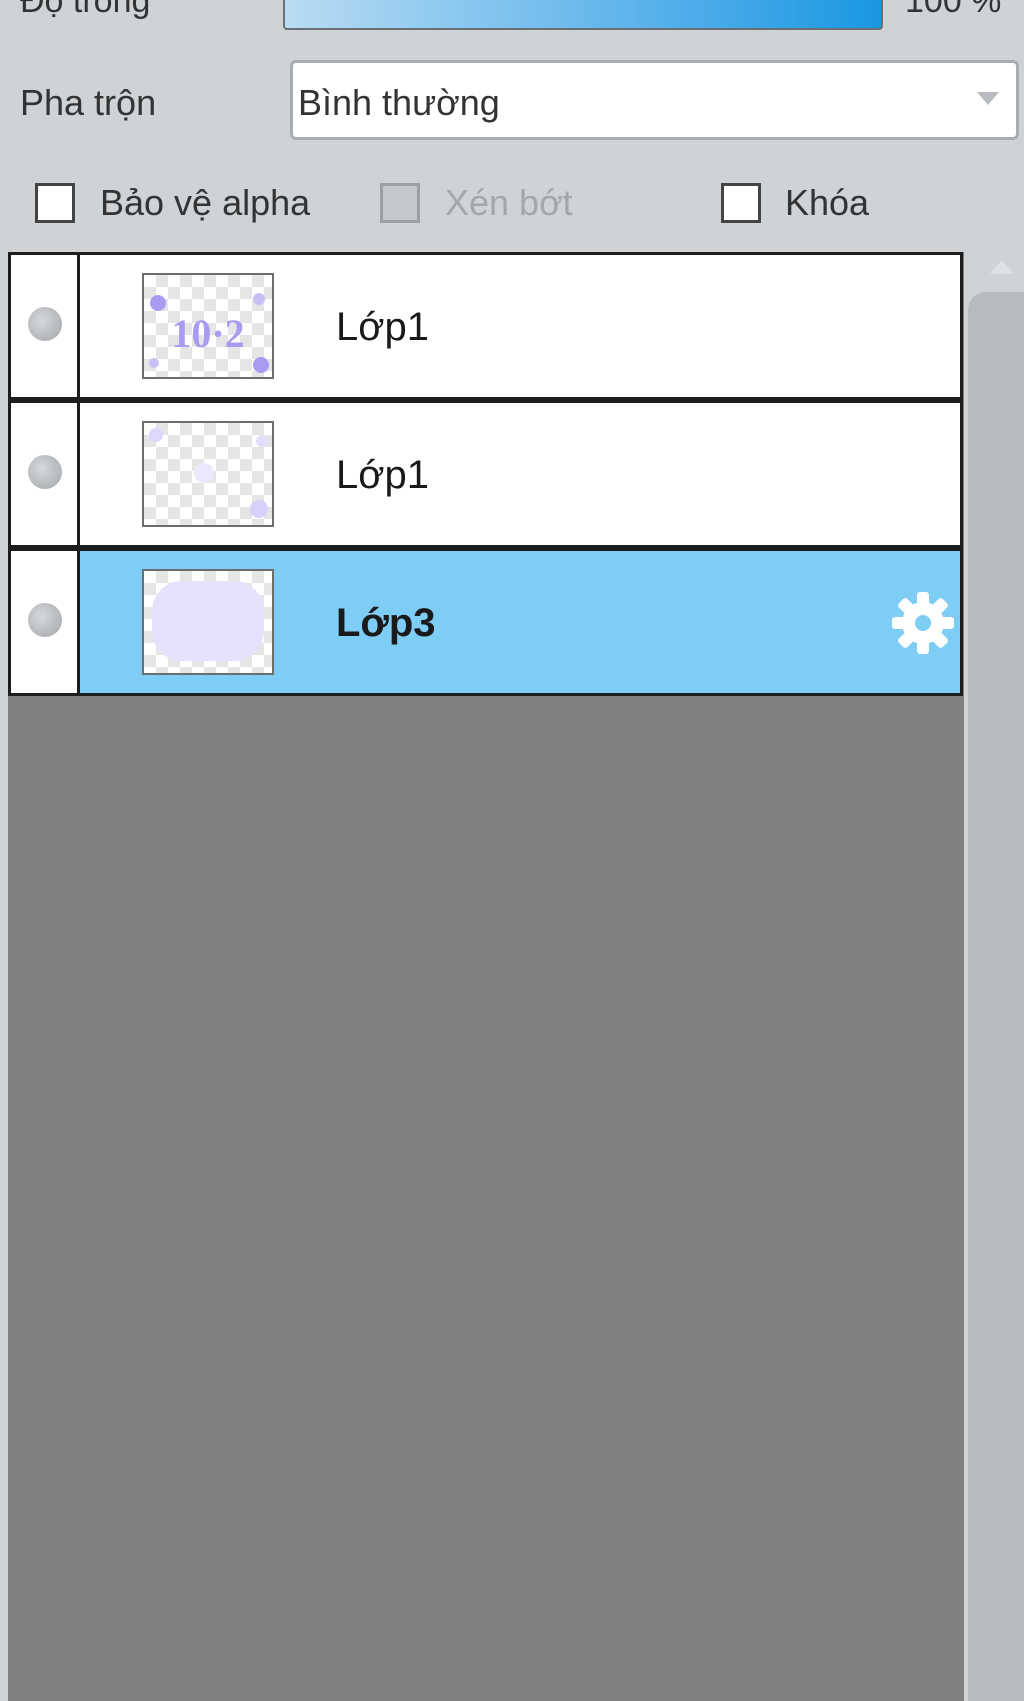  Describe the element at coordinates (520, 326) in the screenshot. I see `layer-main-cell: 10·2 Lớp1` at that location.